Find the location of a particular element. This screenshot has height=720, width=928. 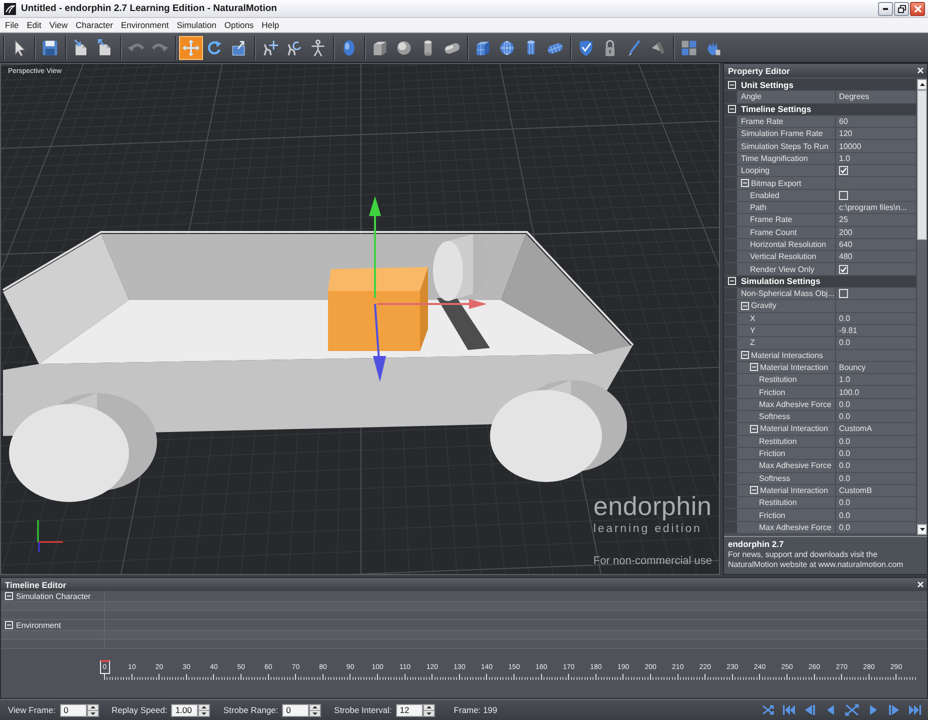

scrollbar is located at coordinates (921, 307).